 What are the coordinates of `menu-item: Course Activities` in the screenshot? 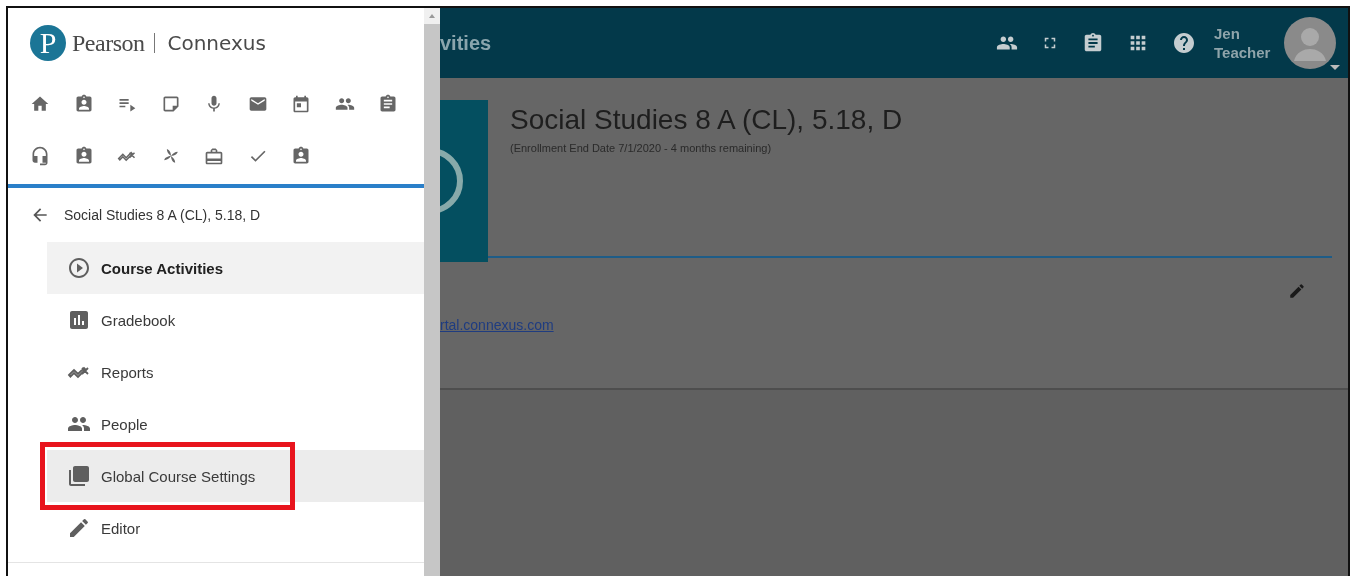 It's located at (235, 268).